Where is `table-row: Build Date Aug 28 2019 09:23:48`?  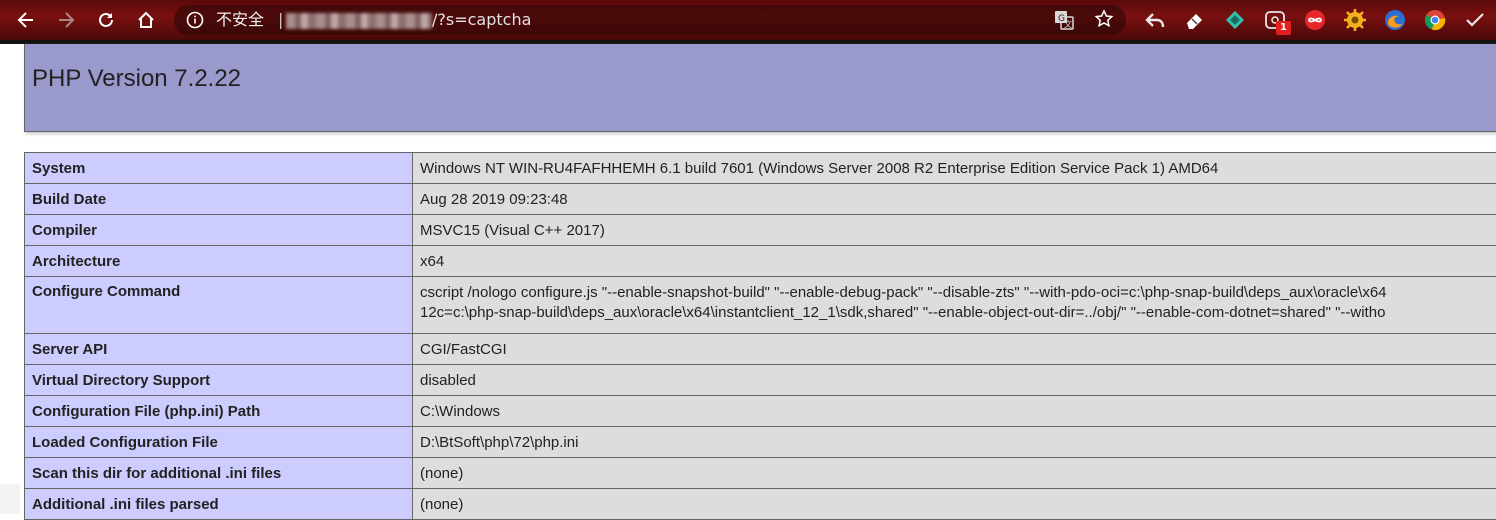 table-row: Build Date Aug 28 2019 09:23:48 is located at coordinates (760, 199).